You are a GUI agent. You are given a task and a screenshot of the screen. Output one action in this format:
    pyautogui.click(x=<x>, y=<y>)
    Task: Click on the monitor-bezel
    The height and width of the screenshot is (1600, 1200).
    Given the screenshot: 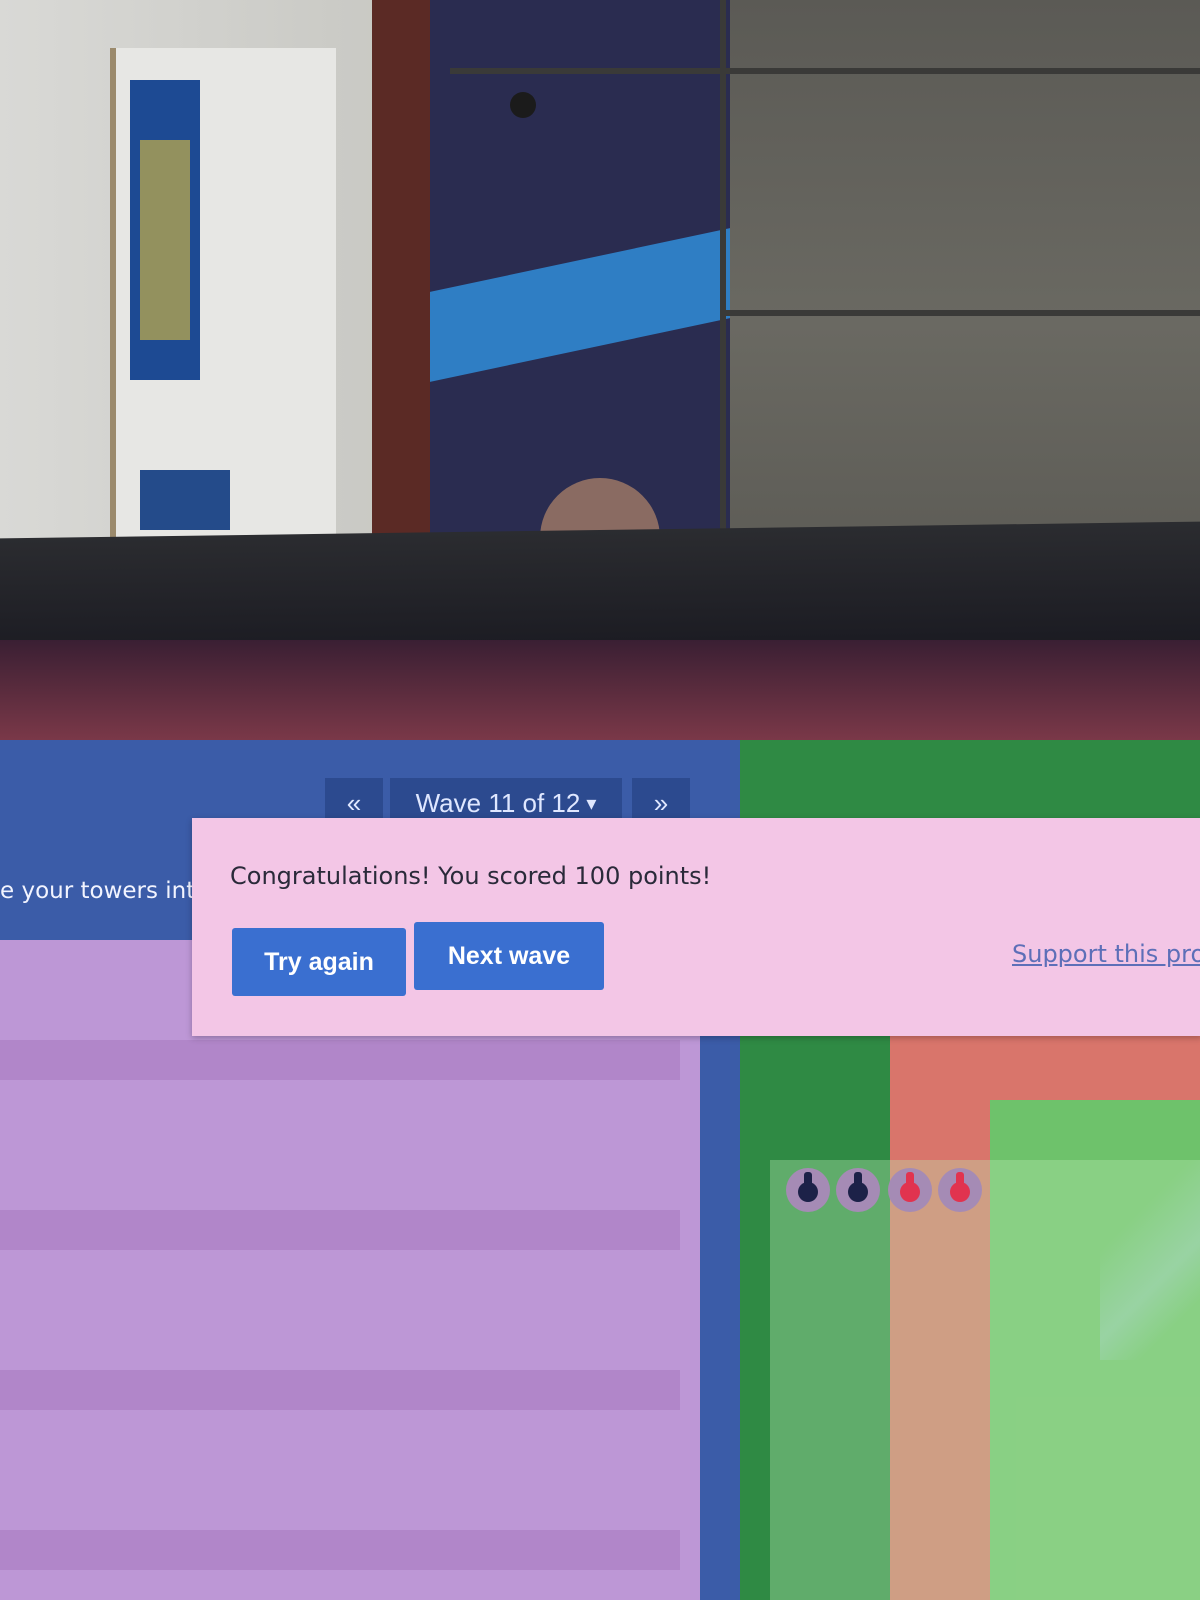 What is the action you would take?
    pyautogui.click(x=600, y=590)
    